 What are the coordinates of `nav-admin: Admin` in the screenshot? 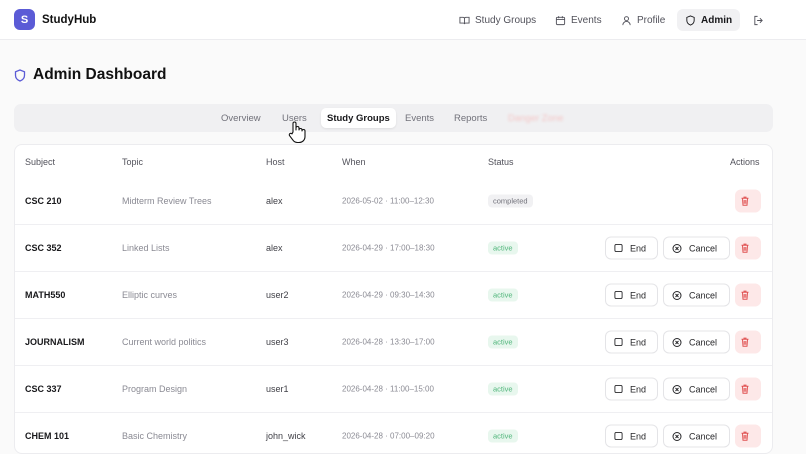 It's located at (709, 20).